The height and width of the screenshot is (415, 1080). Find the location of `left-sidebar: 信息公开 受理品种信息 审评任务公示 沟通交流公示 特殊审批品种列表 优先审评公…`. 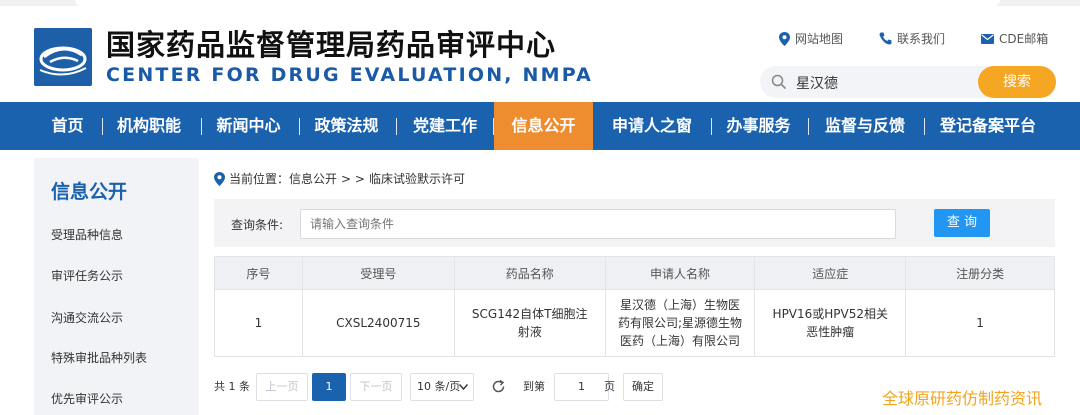

left-sidebar: 信息公开 受理品种信息 审评任务公示 沟通交流公示 特殊审批品种列表 优先审评公… is located at coordinates (116, 286).